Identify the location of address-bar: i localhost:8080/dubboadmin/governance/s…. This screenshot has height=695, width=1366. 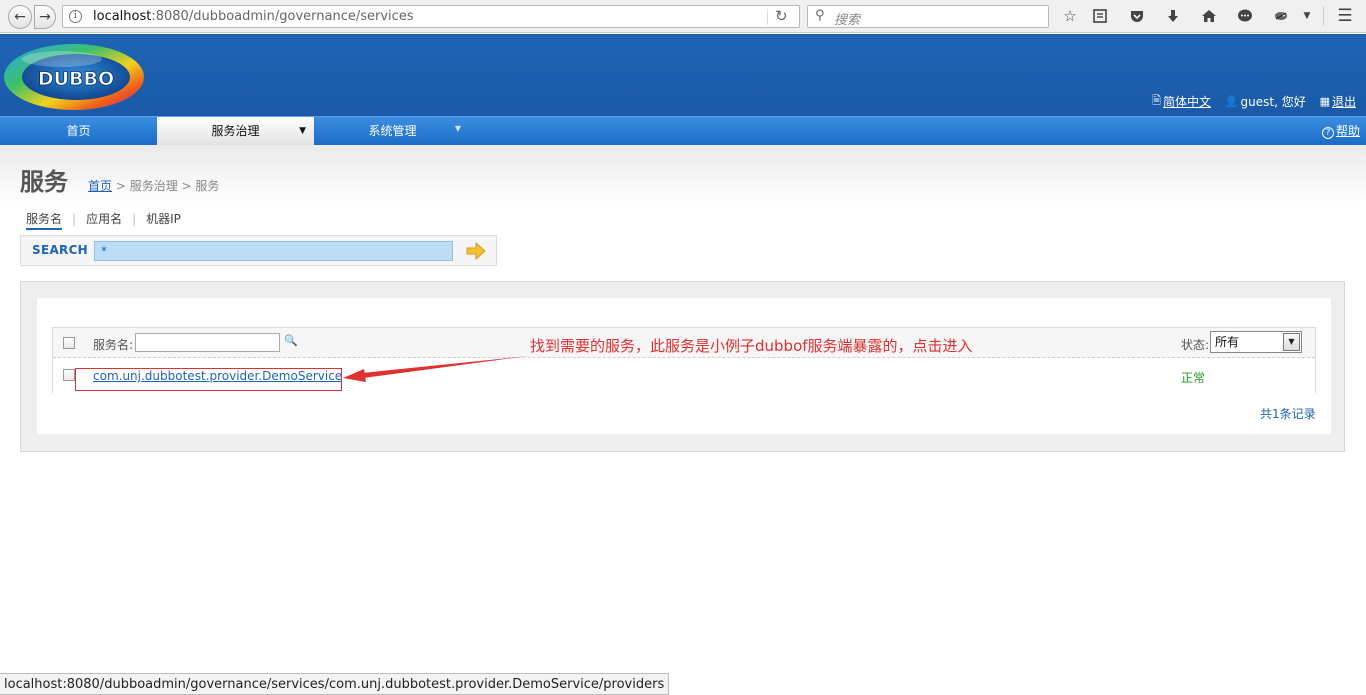
(431, 16).